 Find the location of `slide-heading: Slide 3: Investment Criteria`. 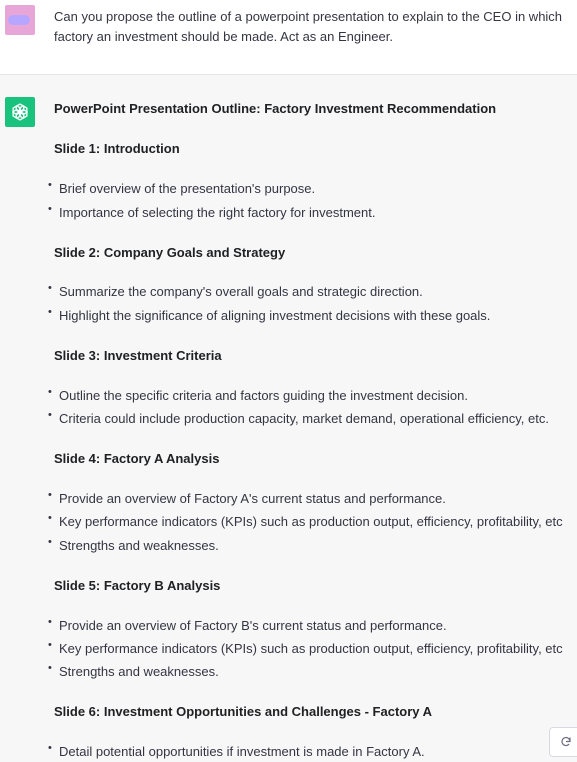

slide-heading: Slide 3: Investment Criteria is located at coordinates (138, 355).